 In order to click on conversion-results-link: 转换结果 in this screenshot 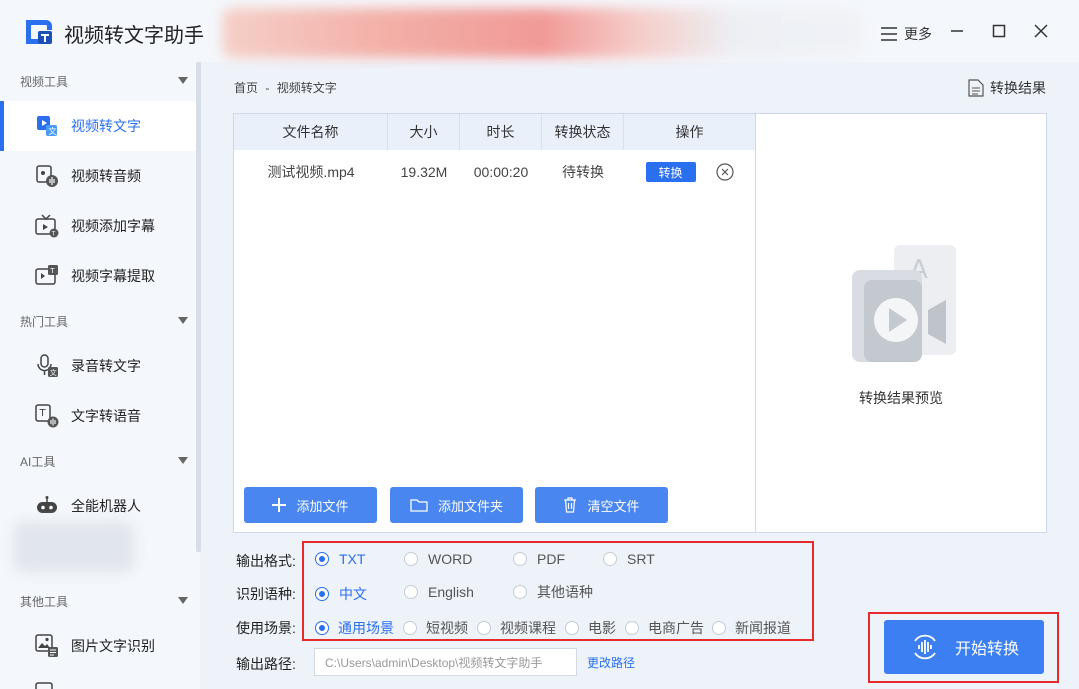, I will do `click(1007, 88)`.